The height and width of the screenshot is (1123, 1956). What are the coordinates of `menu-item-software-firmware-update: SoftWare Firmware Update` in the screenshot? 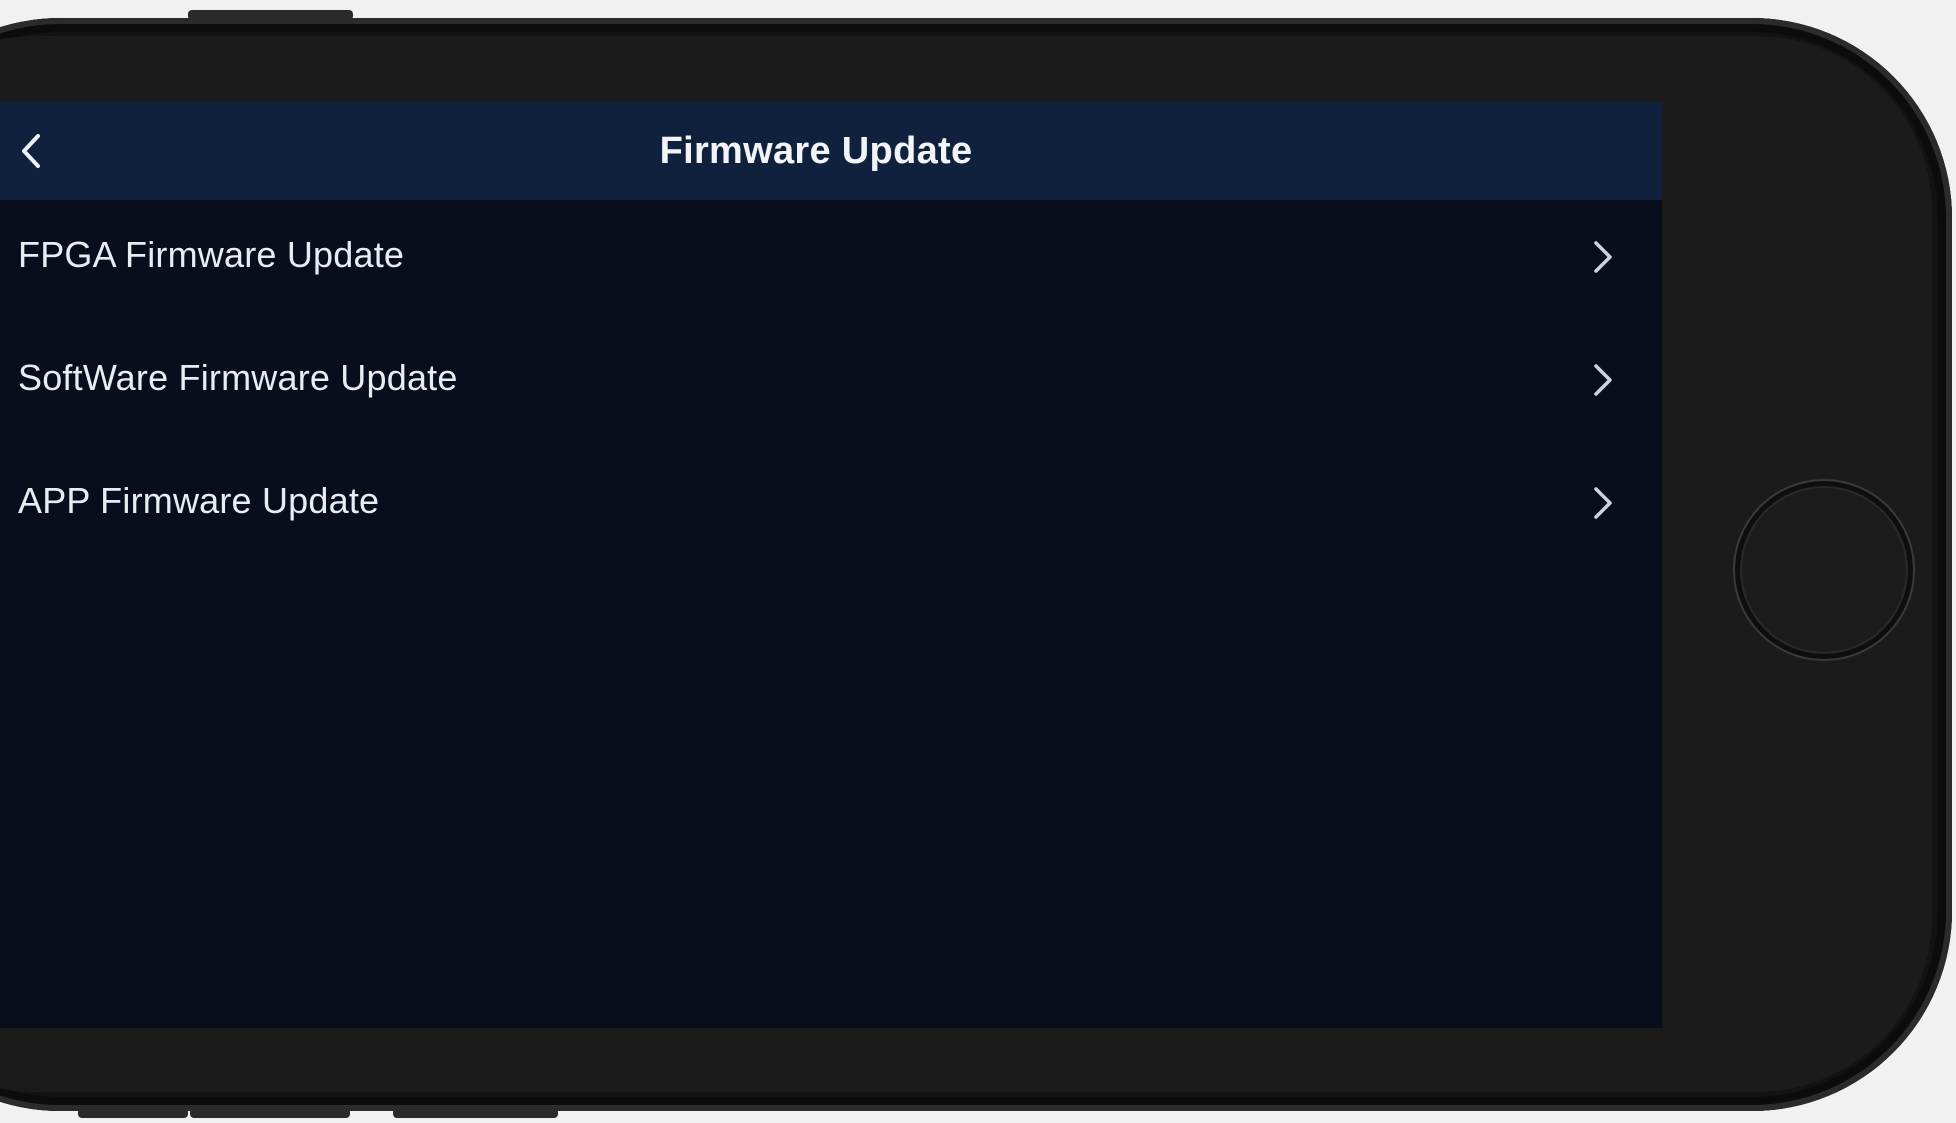 It's located at (831, 384).